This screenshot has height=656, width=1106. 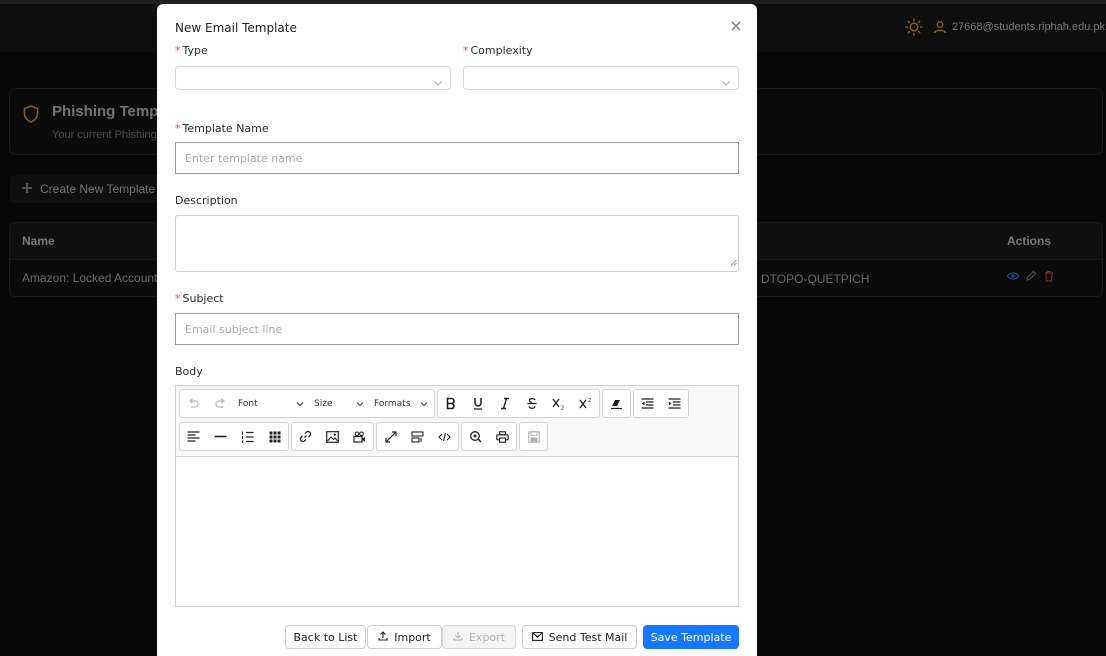 What do you see at coordinates (305, 436) in the screenshot?
I see `link-icon` at bounding box center [305, 436].